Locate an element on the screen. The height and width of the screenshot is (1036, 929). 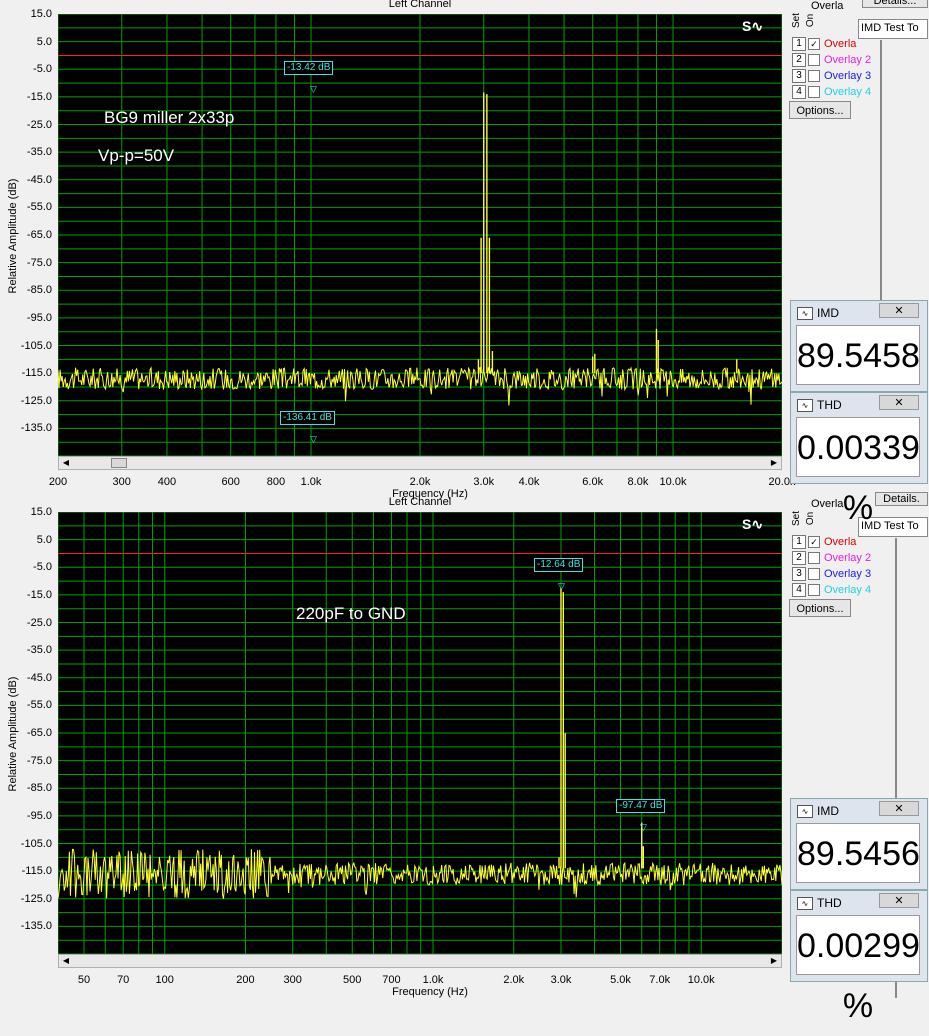
scroll-thumb is located at coordinates (119, 463).